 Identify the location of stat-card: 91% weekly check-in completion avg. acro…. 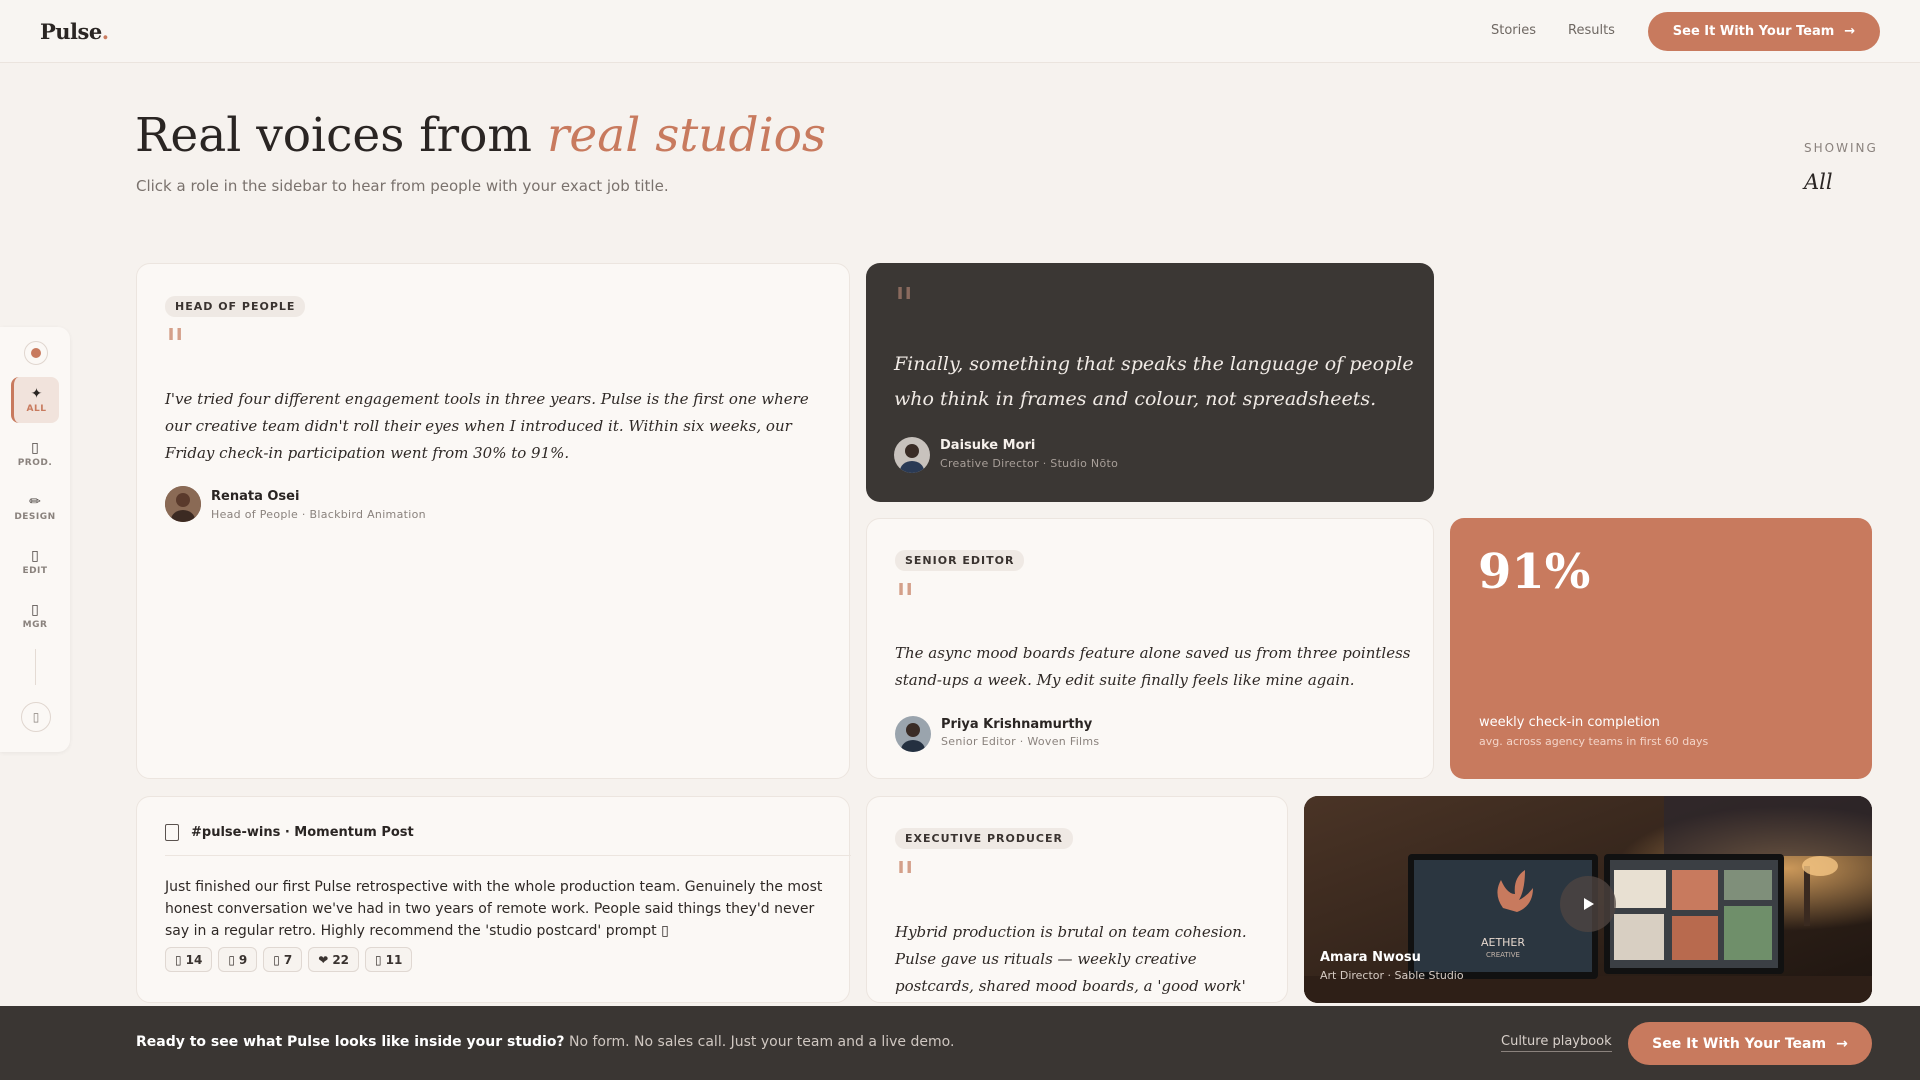
(1661, 648).